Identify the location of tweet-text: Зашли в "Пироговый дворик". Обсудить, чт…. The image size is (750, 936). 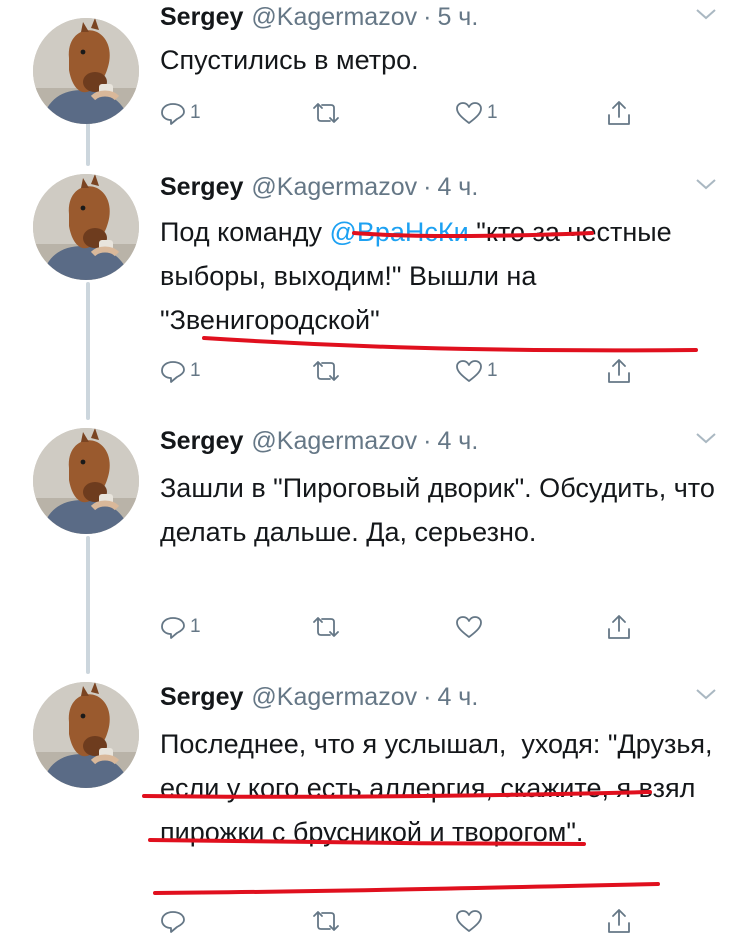
(441, 510).